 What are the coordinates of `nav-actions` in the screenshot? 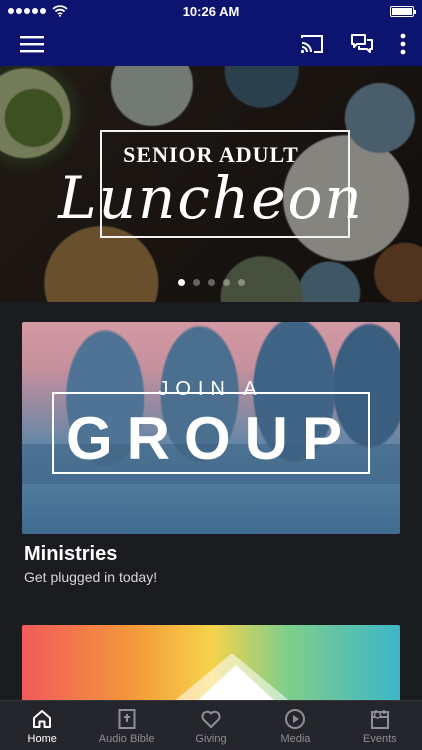 It's located at (353, 44).